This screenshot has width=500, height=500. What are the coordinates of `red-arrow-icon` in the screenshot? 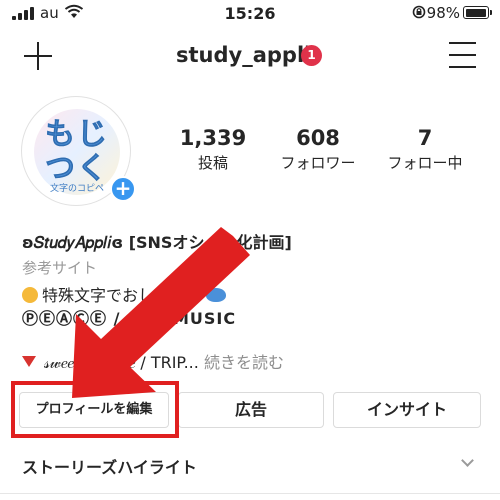 It's located at (161, 312).